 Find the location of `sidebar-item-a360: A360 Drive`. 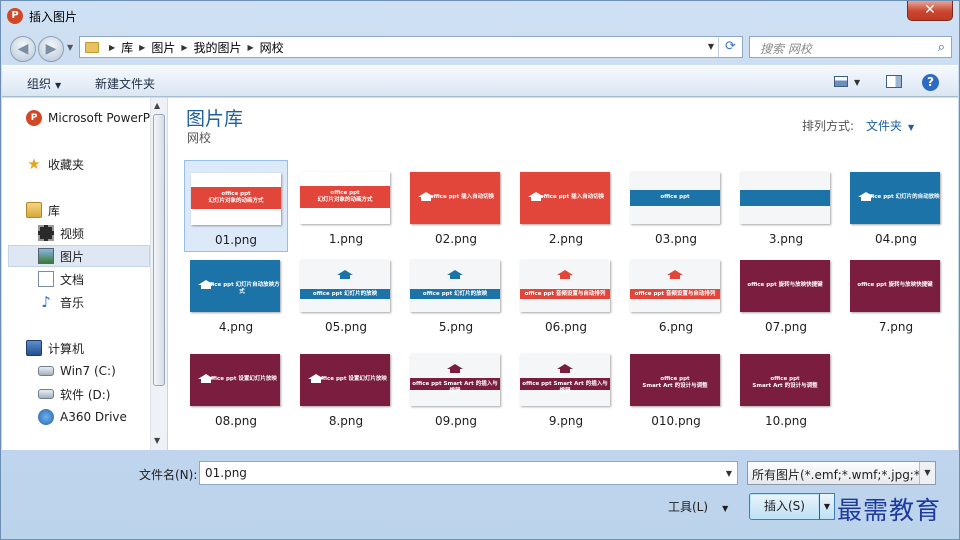

sidebar-item-a360: A360 Drive is located at coordinates (94, 417).